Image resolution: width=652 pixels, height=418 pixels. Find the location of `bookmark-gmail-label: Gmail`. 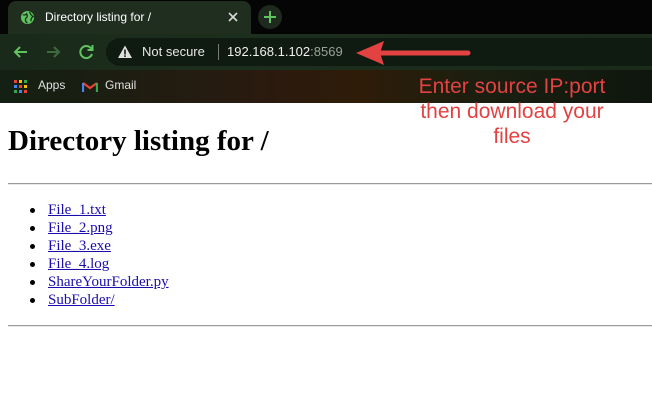

bookmark-gmail-label: Gmail is located at coordinates (121, 85).